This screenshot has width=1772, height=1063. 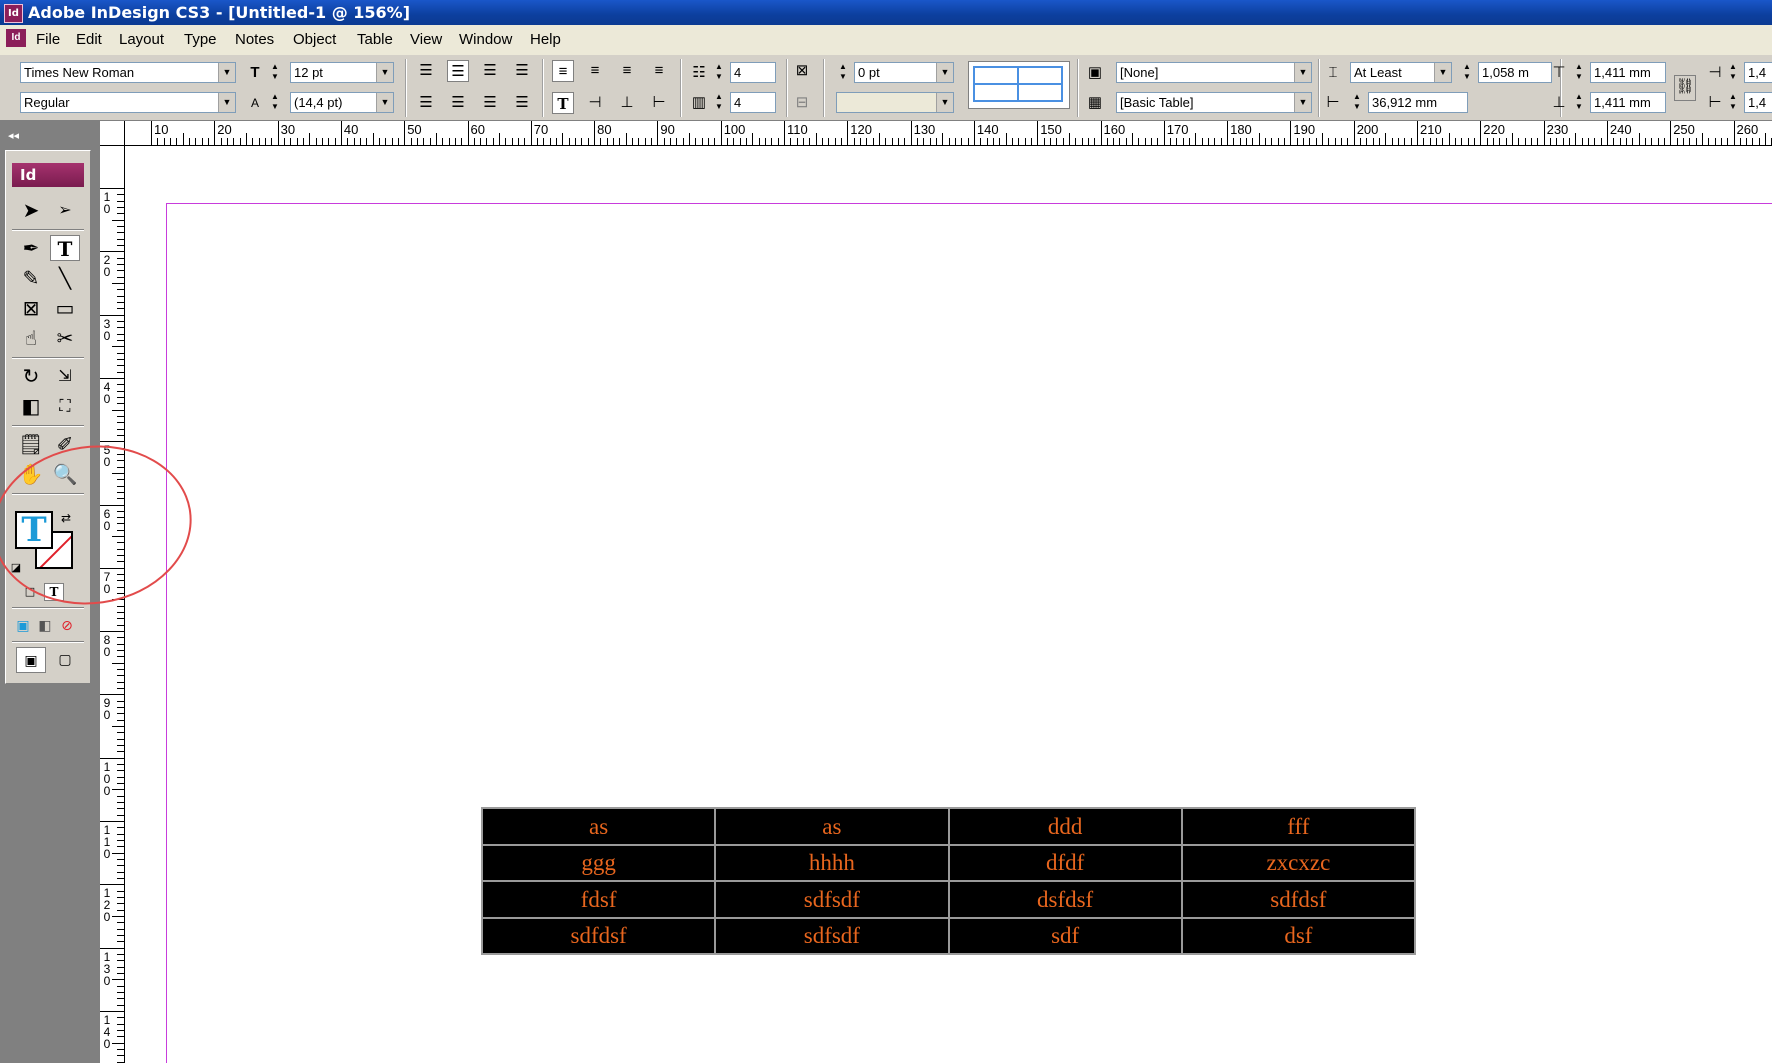 What do you see at coordinates (904, 72) in the screenshot?
I see `stroke-weight-field: 0 pt ▼` at bounding box center [904, 72].